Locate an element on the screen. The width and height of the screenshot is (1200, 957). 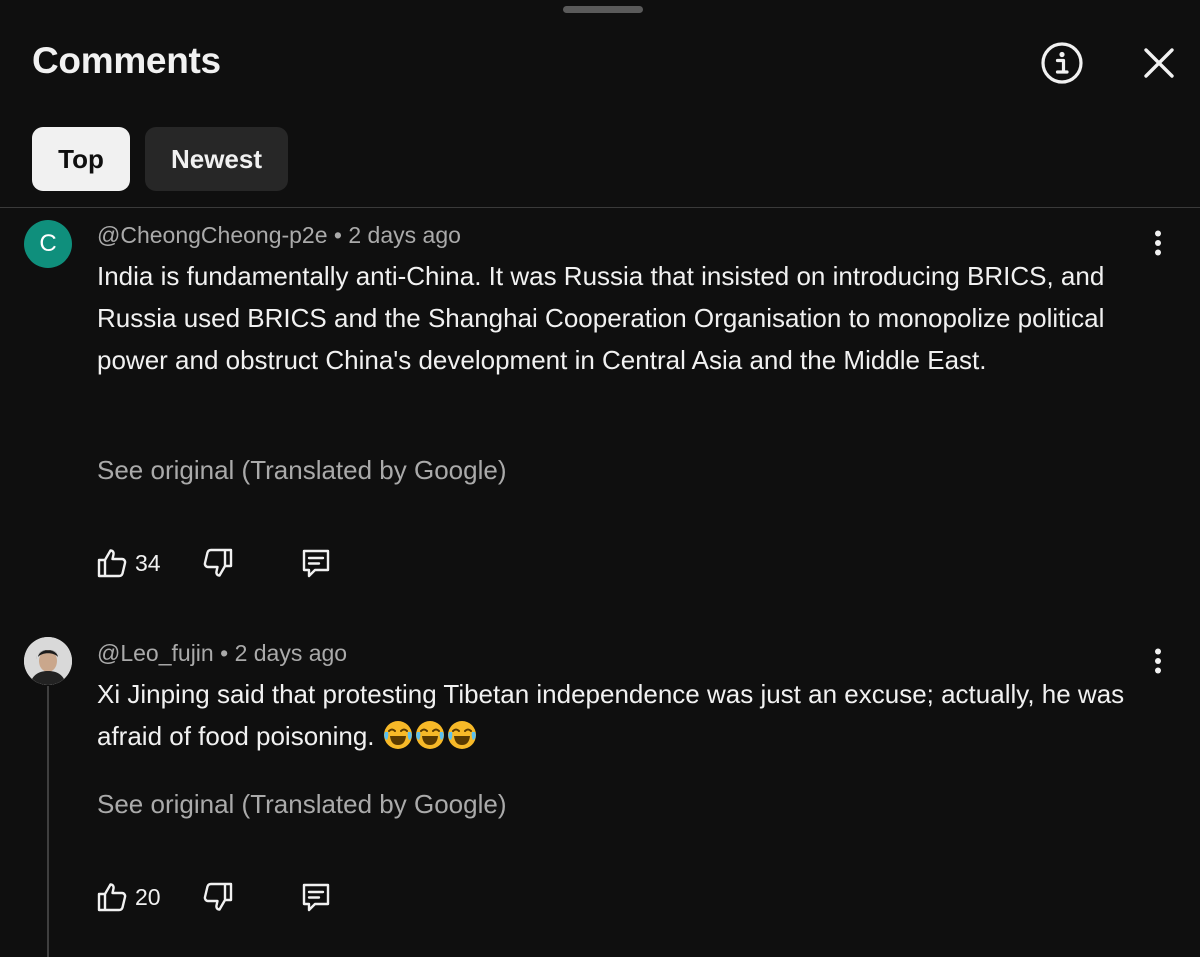
drag-handle is located at coordinates (603, 9).